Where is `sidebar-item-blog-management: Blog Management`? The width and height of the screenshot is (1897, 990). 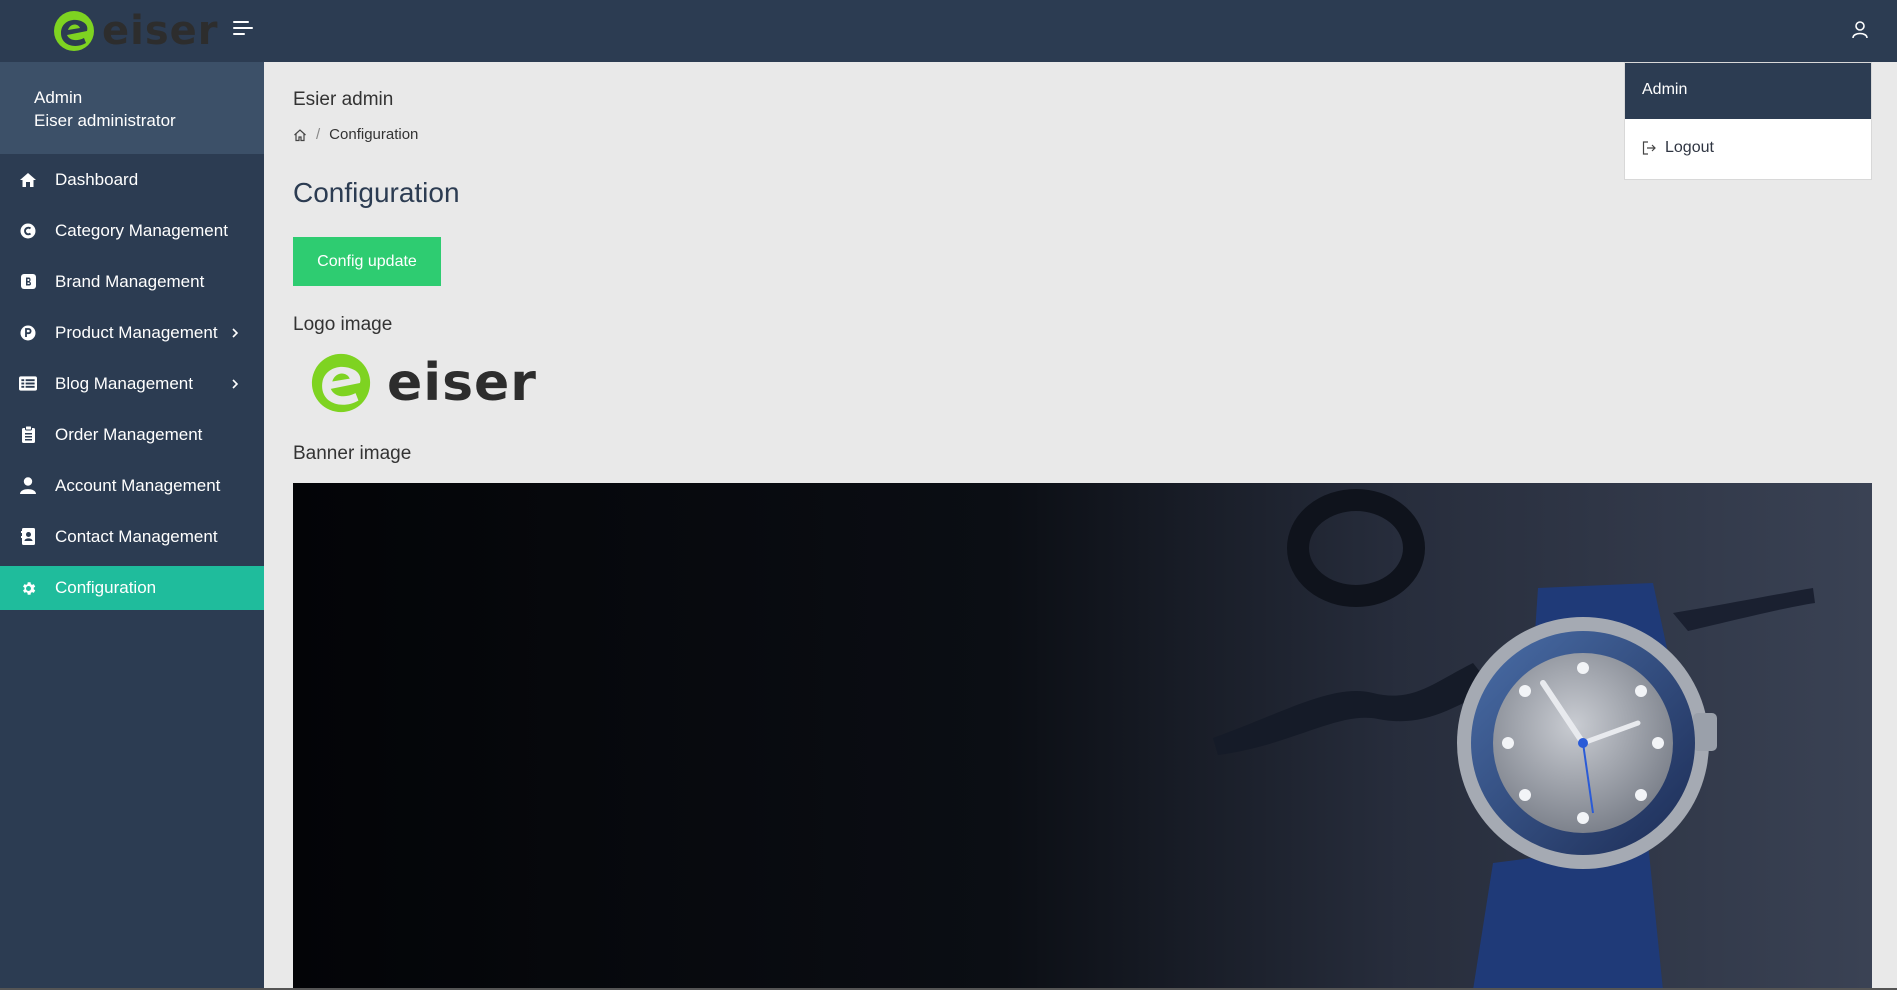 sidebar-item-blog-management: Blog Management is located at coordinates (132, 383).